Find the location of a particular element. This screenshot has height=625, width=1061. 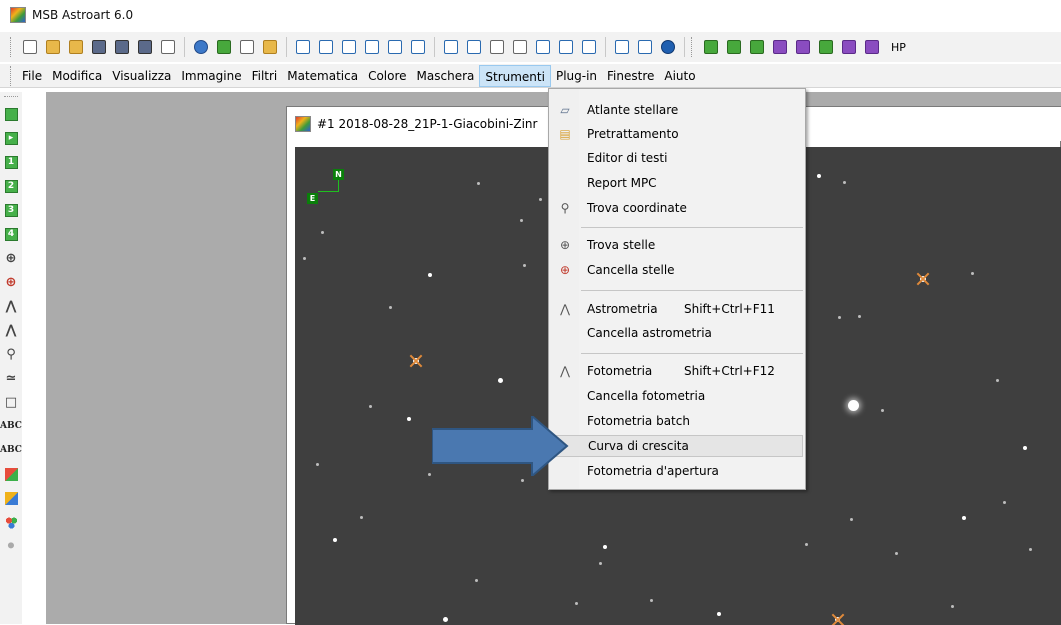

menu-finestre: Finestre is located at coordinates (630, 76).